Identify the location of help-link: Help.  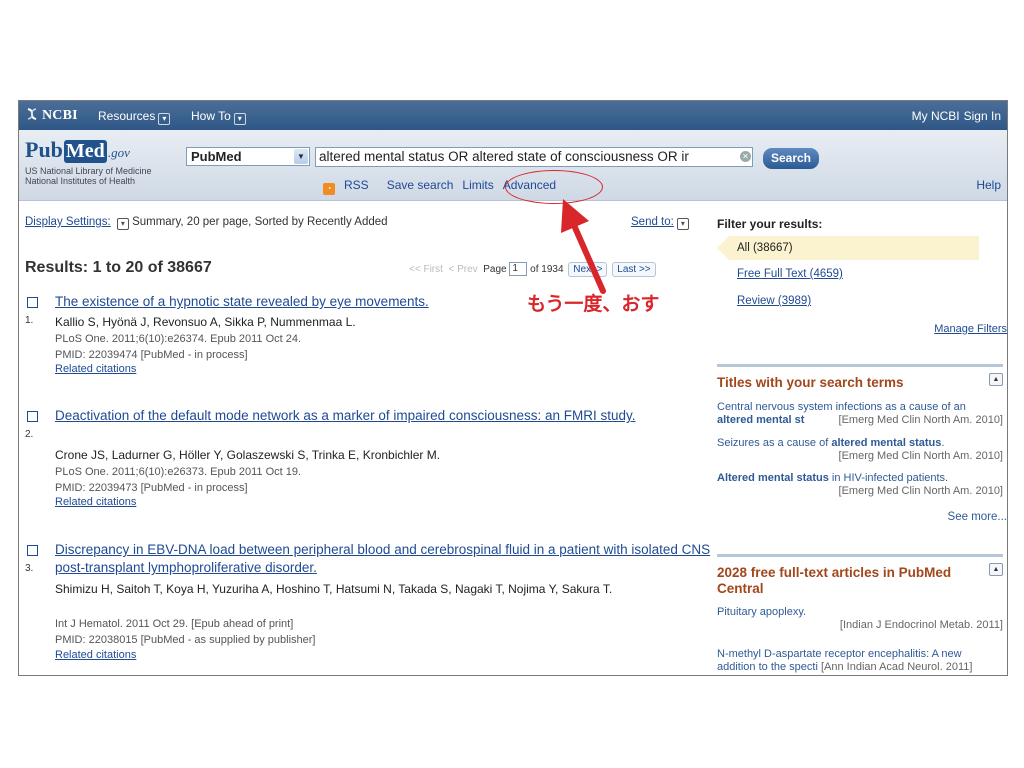
(988, 185).